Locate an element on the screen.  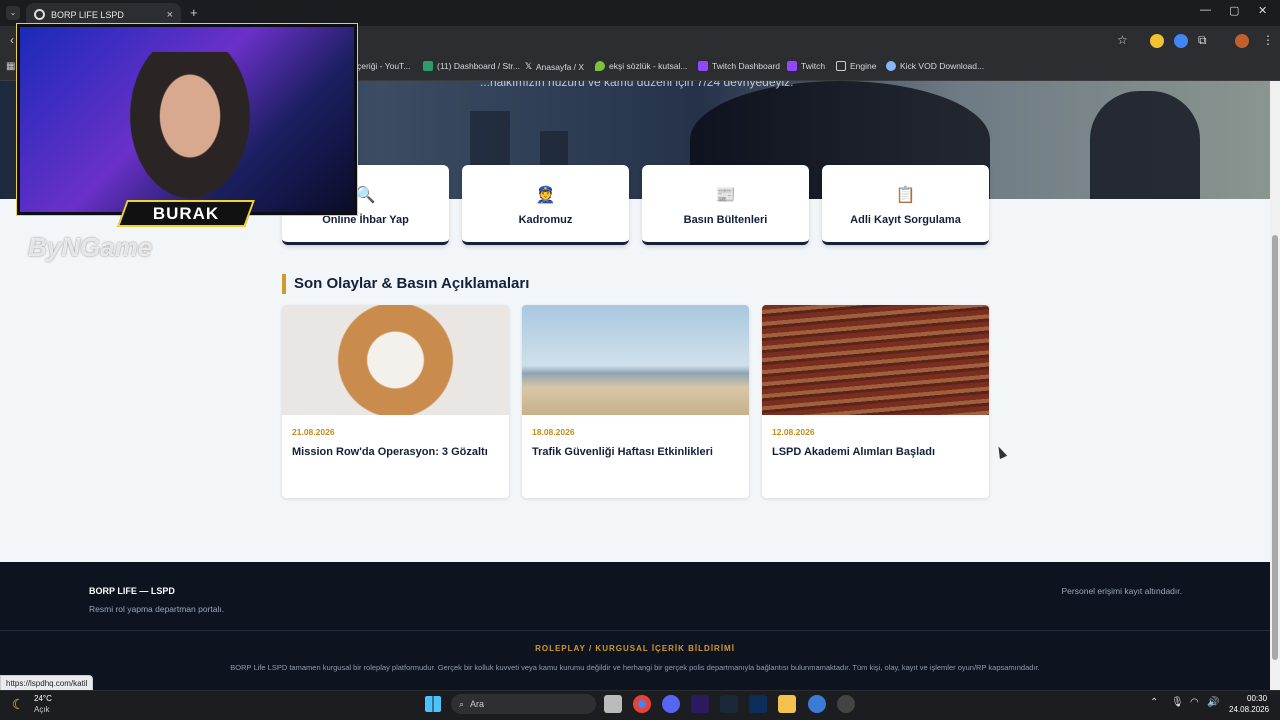
footer-subtitle: Resmi rol yapma departman portalı. is located at coordinates (157, 609).